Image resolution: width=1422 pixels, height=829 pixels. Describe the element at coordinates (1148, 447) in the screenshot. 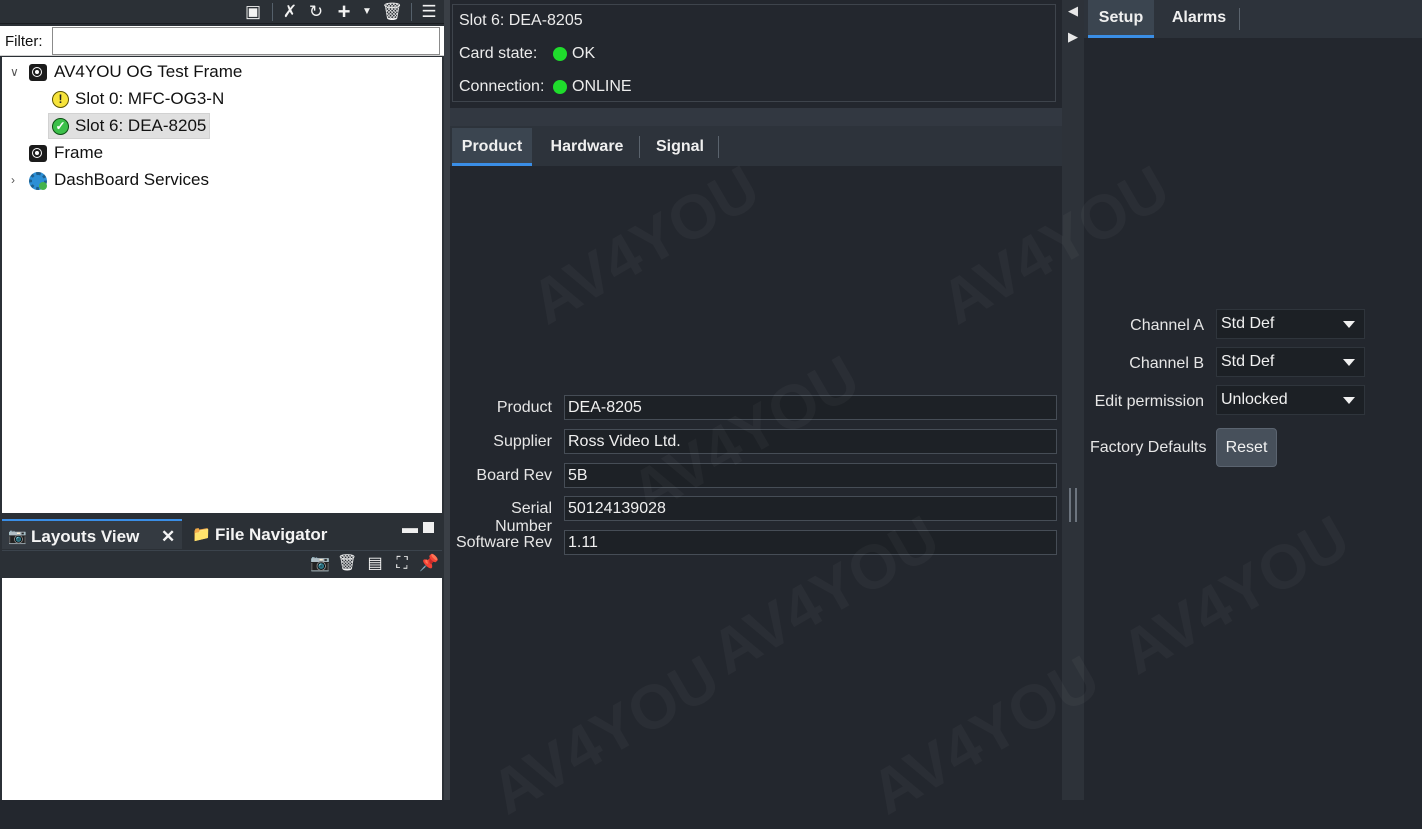

I see `factory-defaults-label: Factory Defaults` at that location.